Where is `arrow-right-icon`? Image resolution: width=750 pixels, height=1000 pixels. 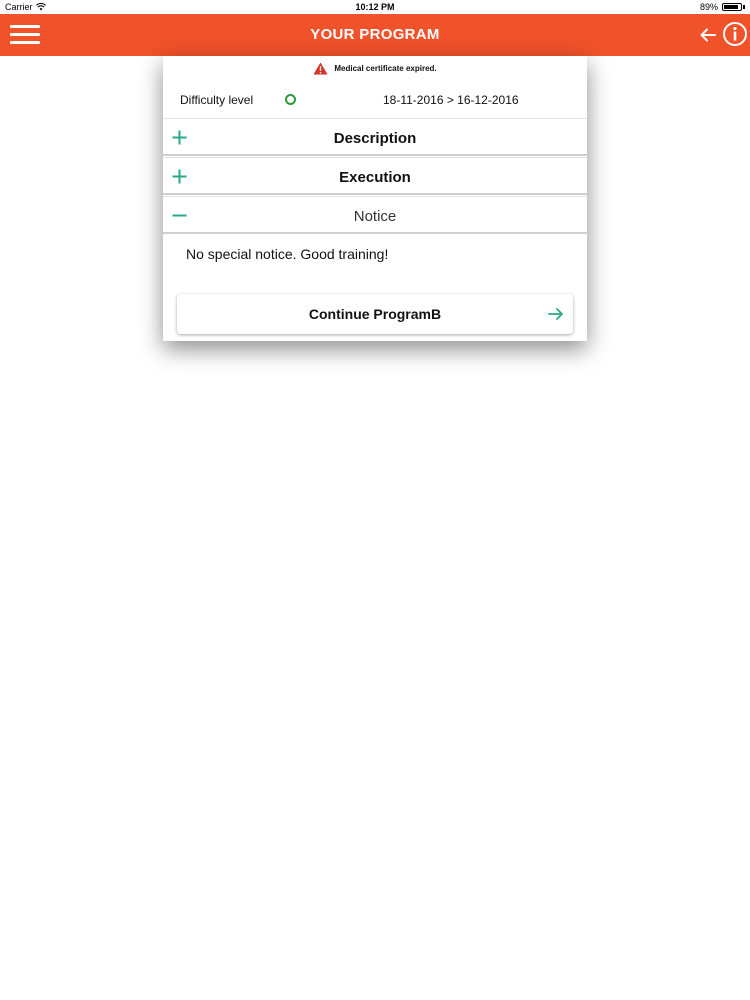 arrow-right-icon is located at coordinates (555, 314).